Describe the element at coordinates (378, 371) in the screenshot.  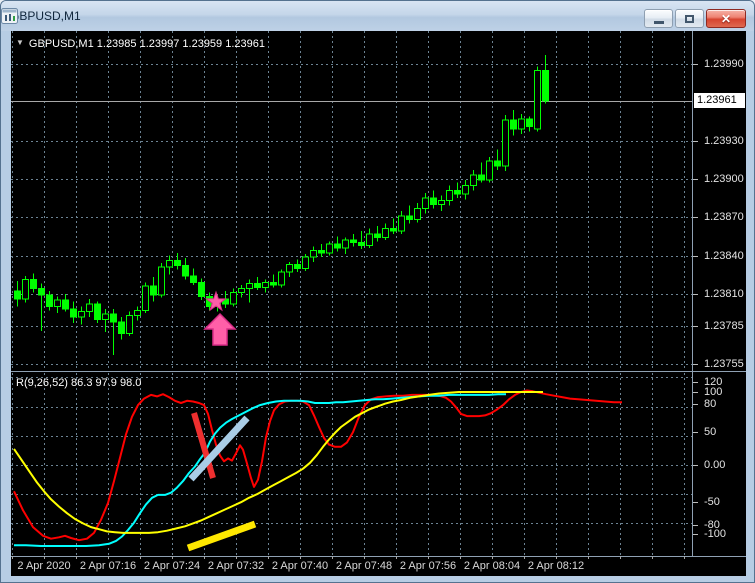
I see `panel-separator` at that location.